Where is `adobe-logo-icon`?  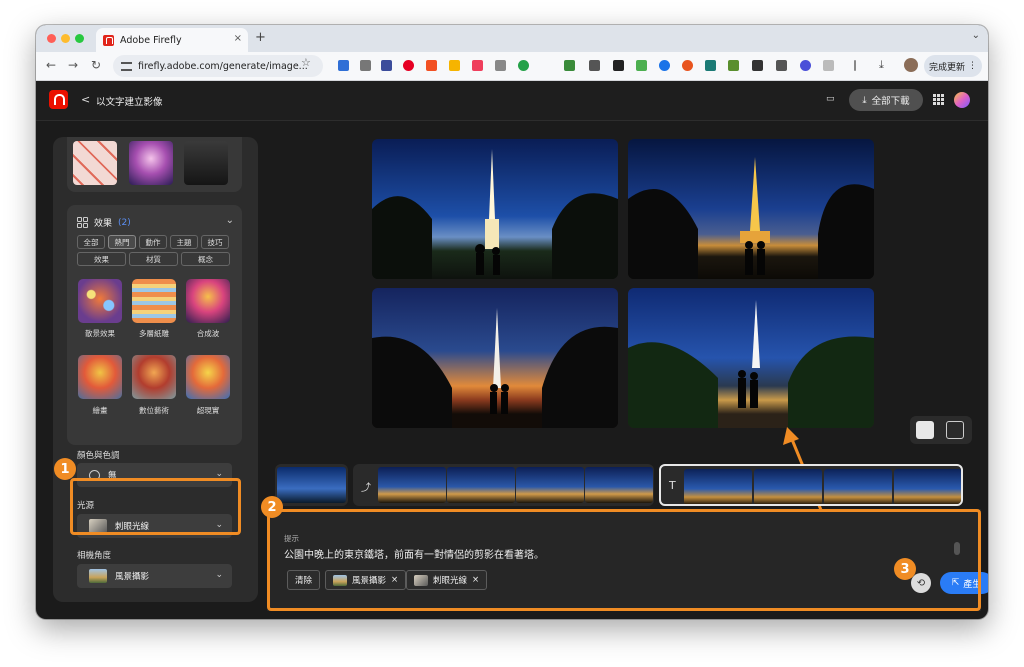 adobe-logo-icon is located at coordinates (58, 99).